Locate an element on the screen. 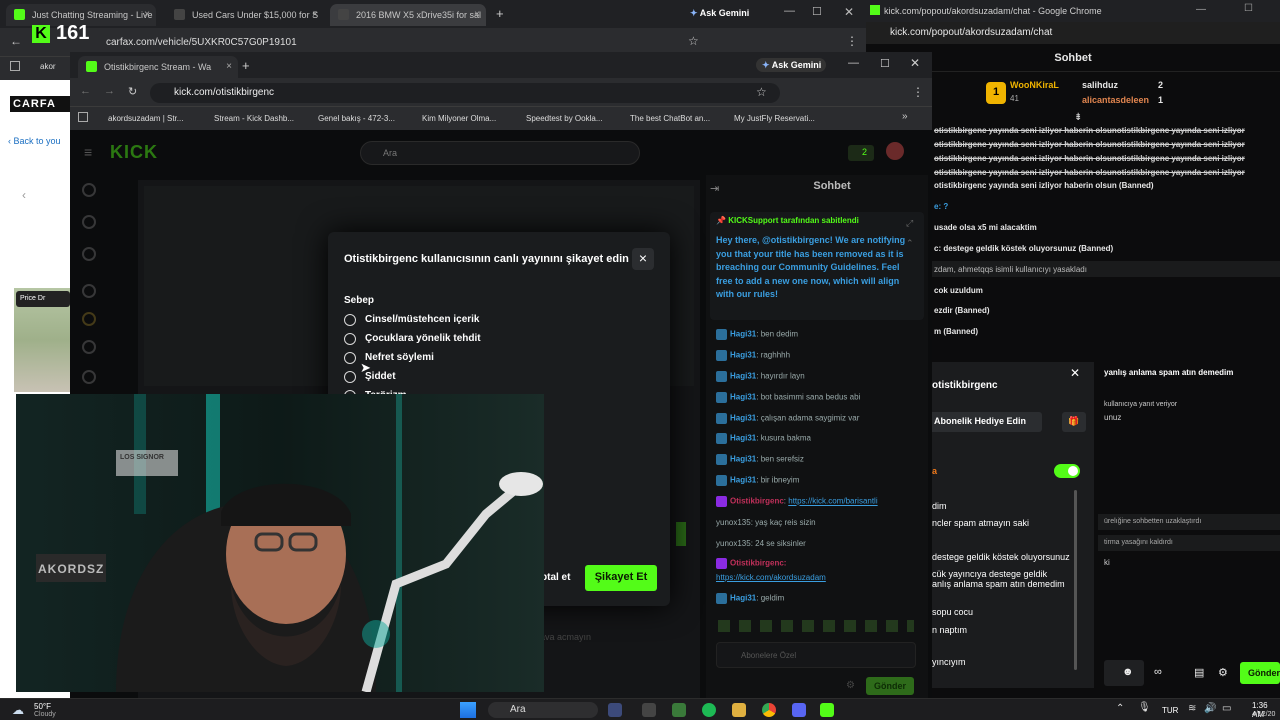  chevron-up-icon: ⌃ is located at coordinates (910, 243).